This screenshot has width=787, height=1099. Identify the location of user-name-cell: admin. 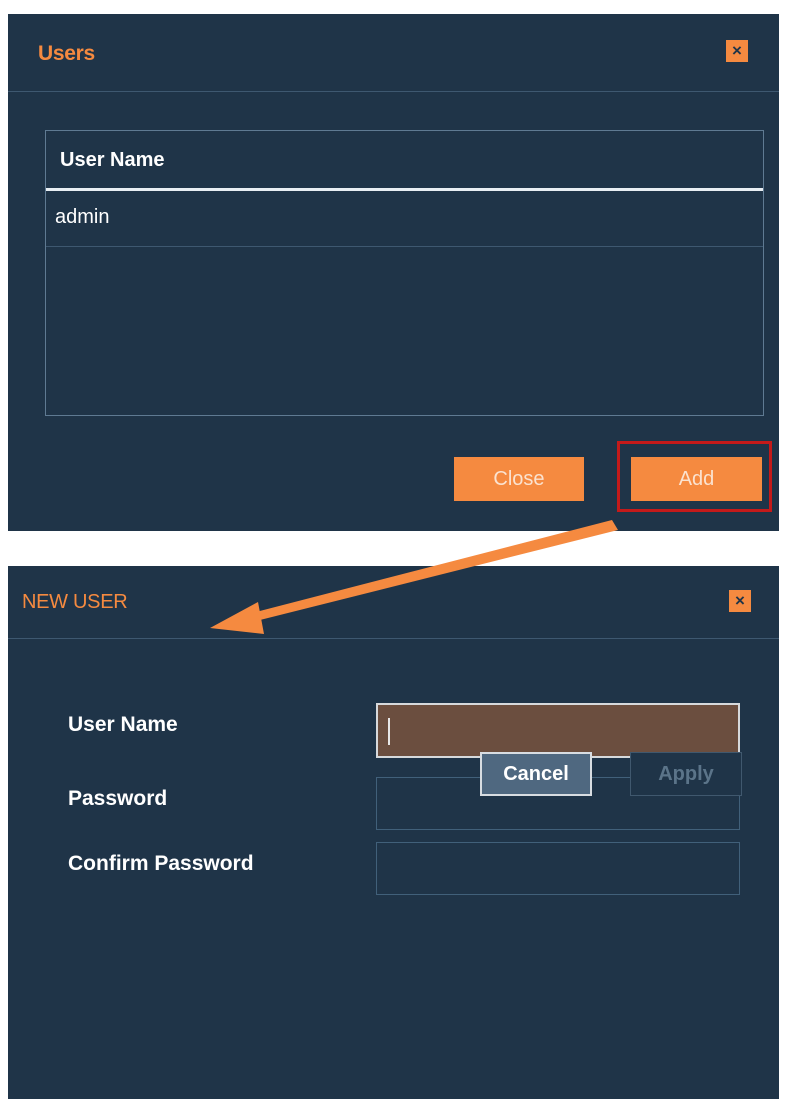
(82, 217).